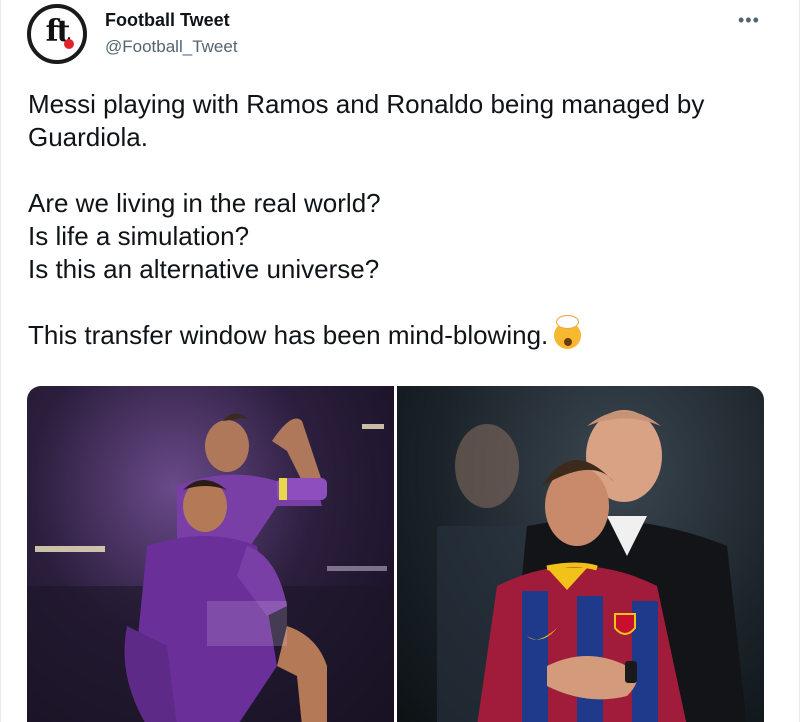 Image resolution: width=800 pixels, height=722 pixels. Describe the element at coordinates (167, 20) in the screenshot. I see `display-name: Football Tweet` at that location.